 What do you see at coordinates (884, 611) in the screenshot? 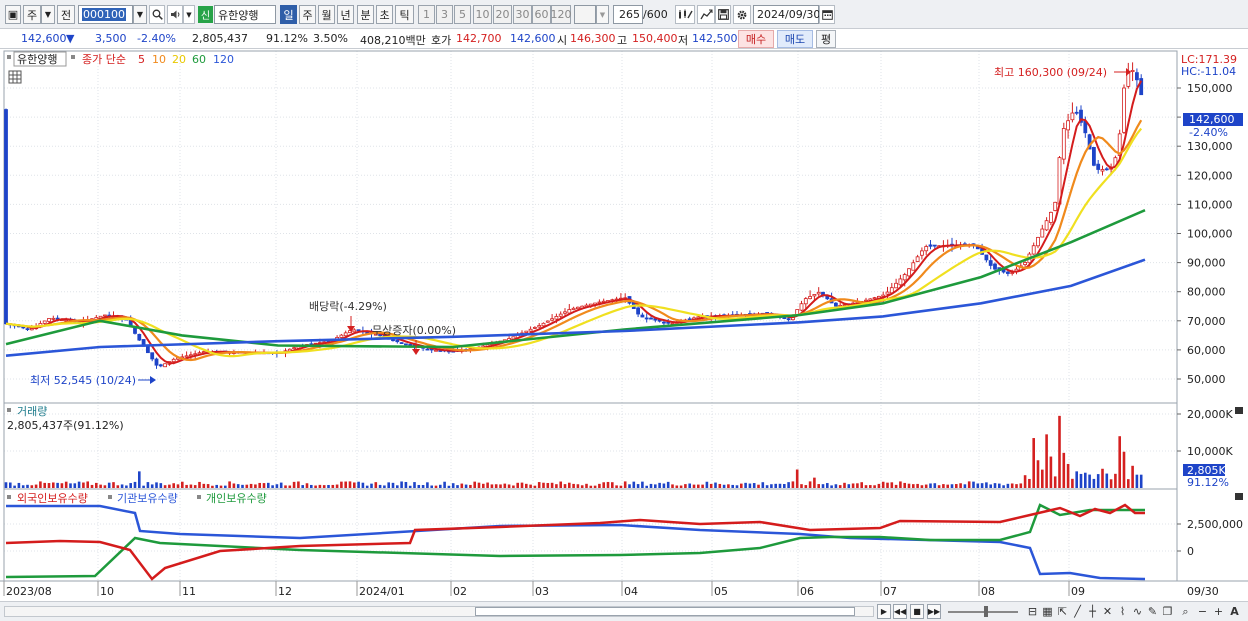
I see `scroll-right-icon: ▶` at bounding box center [884, 611].